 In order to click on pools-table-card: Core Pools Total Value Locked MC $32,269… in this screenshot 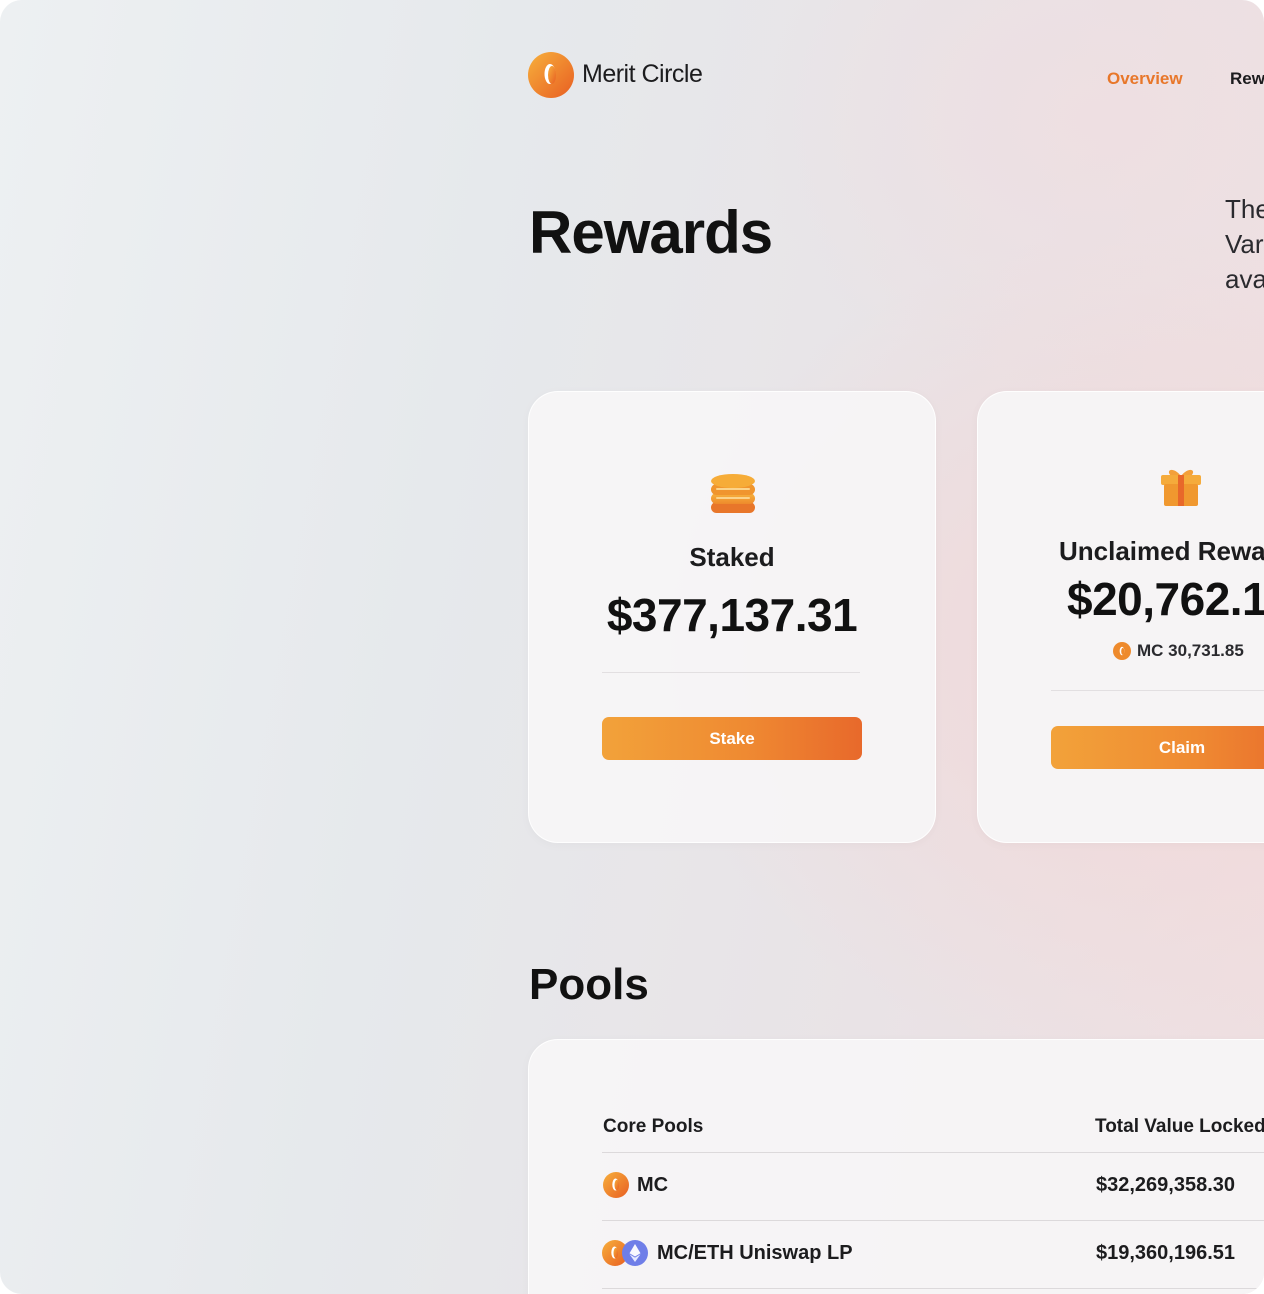, I will do `click(896, 1166)`.